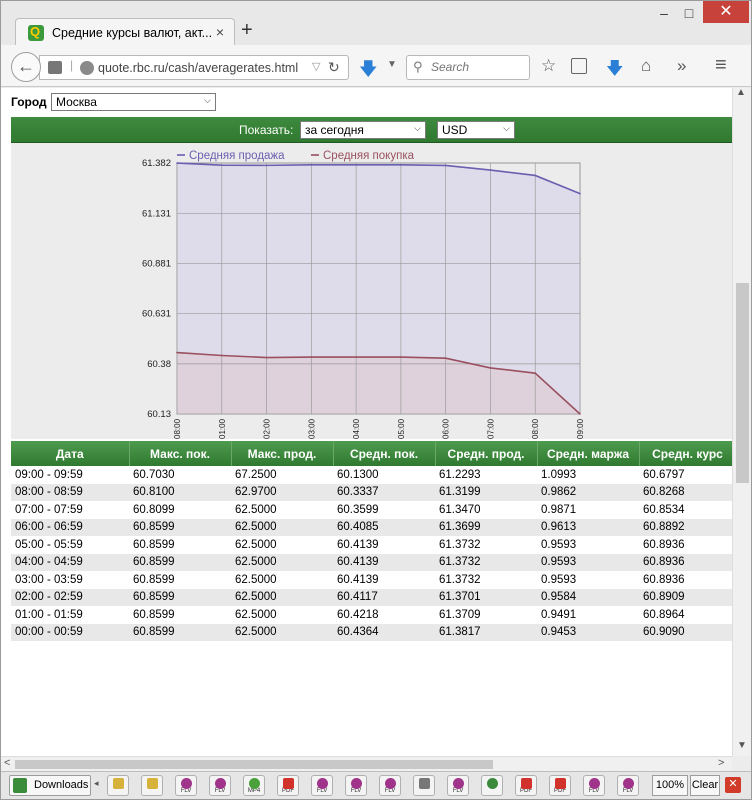 This screenshot has height=800, width=752. What do you see at coordinates (384, 453) in the screenshot?
I see `column-header: Средн. пок.` at bounding box center [384, 453].